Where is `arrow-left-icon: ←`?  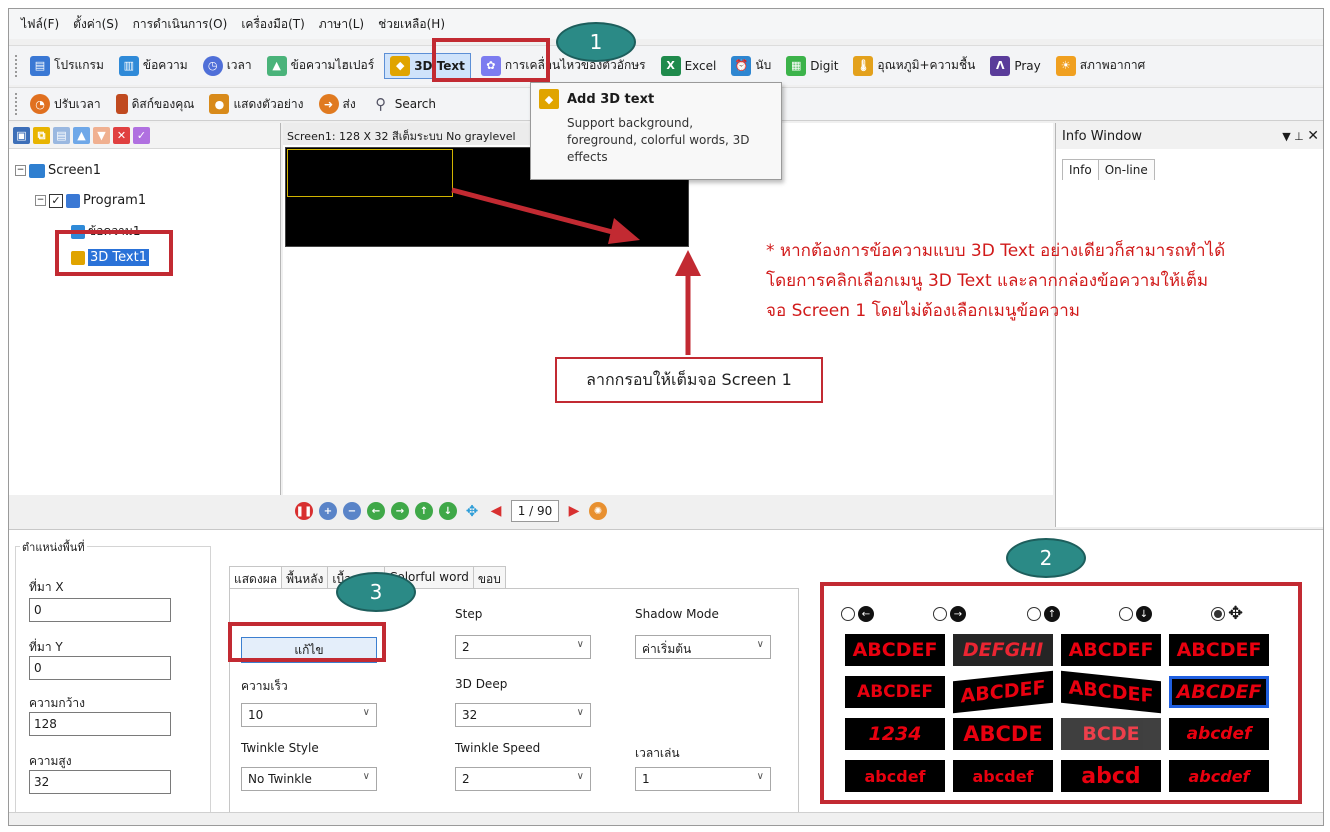 arrow-left-icon: ← is located at coordinates (376, 511).